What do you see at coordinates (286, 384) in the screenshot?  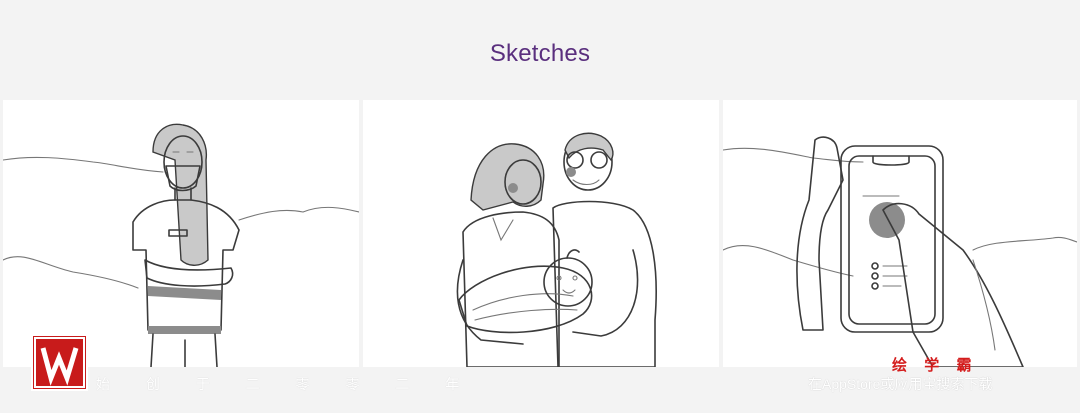 I see `watermark-slogan: 始 创 于 二 零 零 二 年` at bounding box center [286, 384].